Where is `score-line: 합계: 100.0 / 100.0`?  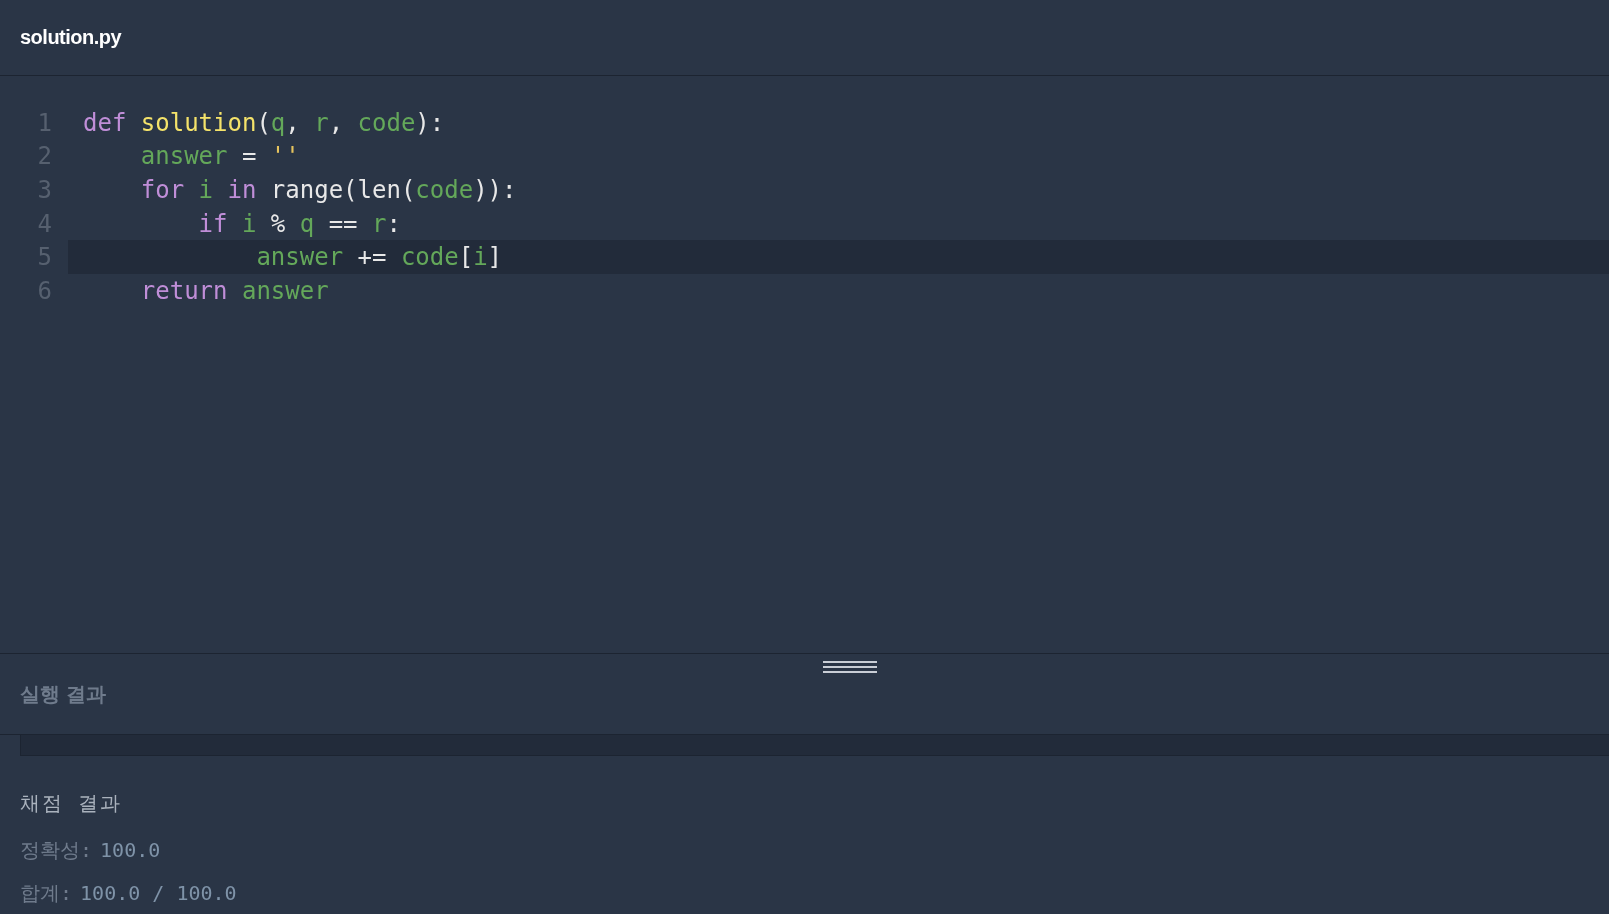 score-line: 합계: 100.0 / 100.0 is located at coordinates (129, 893).